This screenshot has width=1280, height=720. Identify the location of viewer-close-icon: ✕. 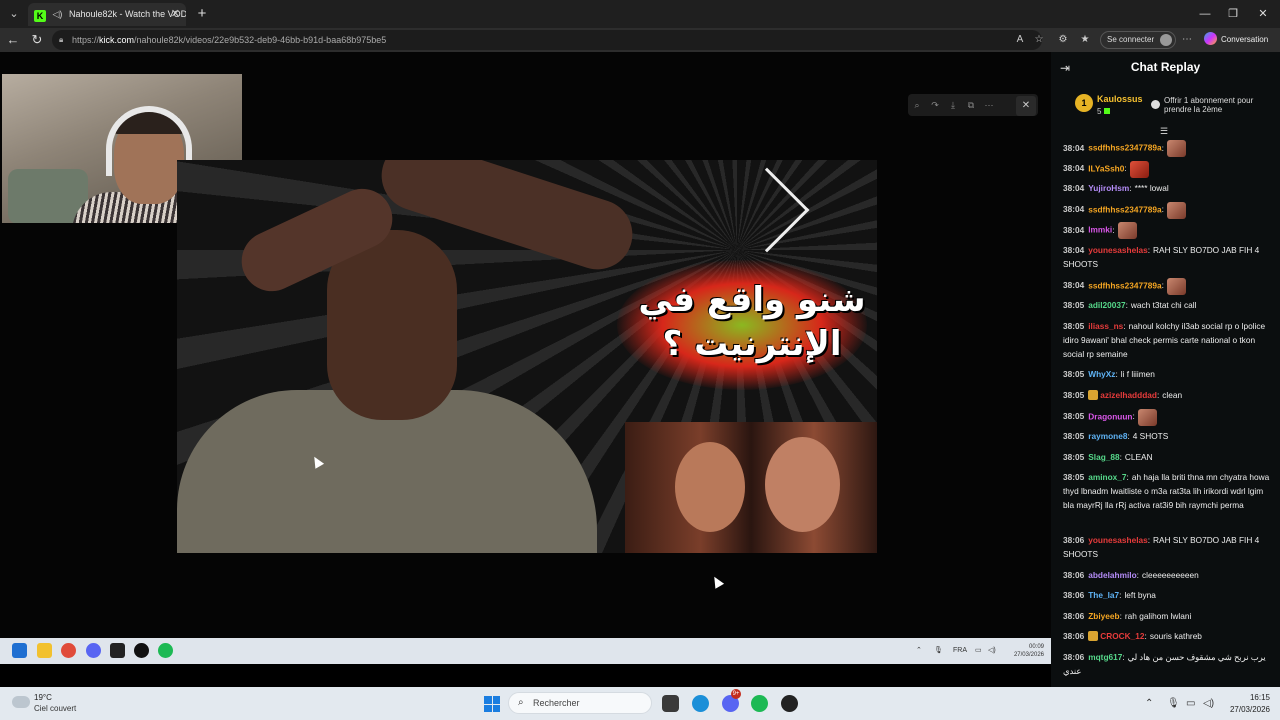
(1026, 106).